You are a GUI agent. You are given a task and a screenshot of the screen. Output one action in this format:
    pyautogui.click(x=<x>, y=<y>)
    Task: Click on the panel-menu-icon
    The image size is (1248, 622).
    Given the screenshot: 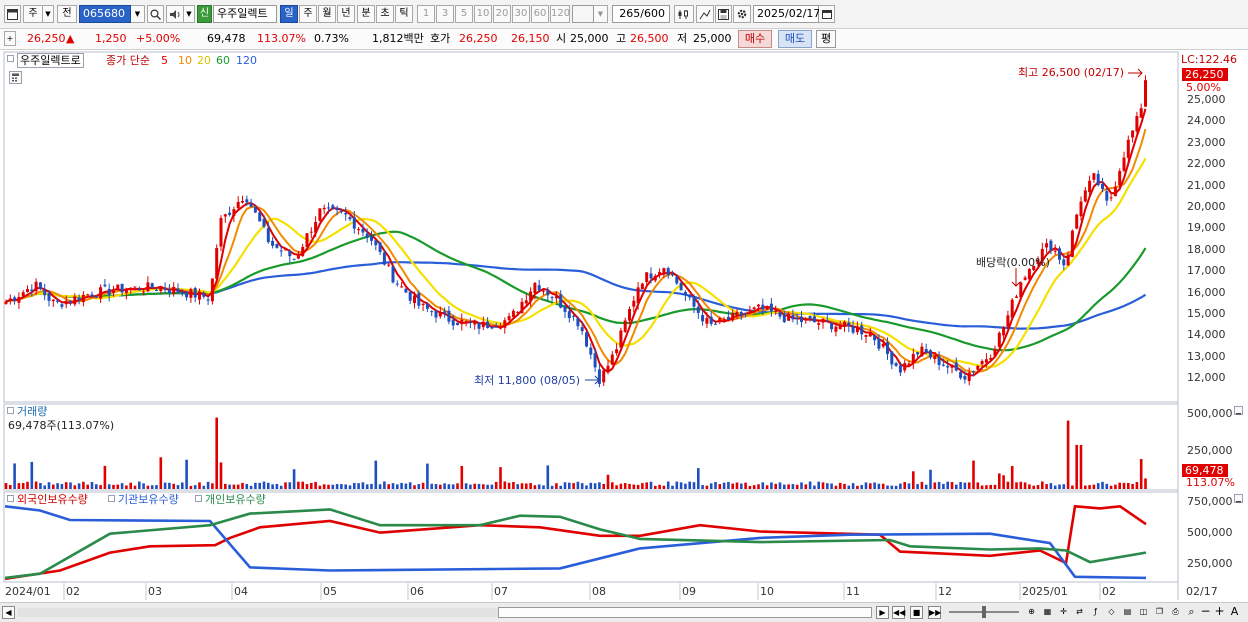 What is the action you would take?
    pyautogui.click(x=10, y=58)
    